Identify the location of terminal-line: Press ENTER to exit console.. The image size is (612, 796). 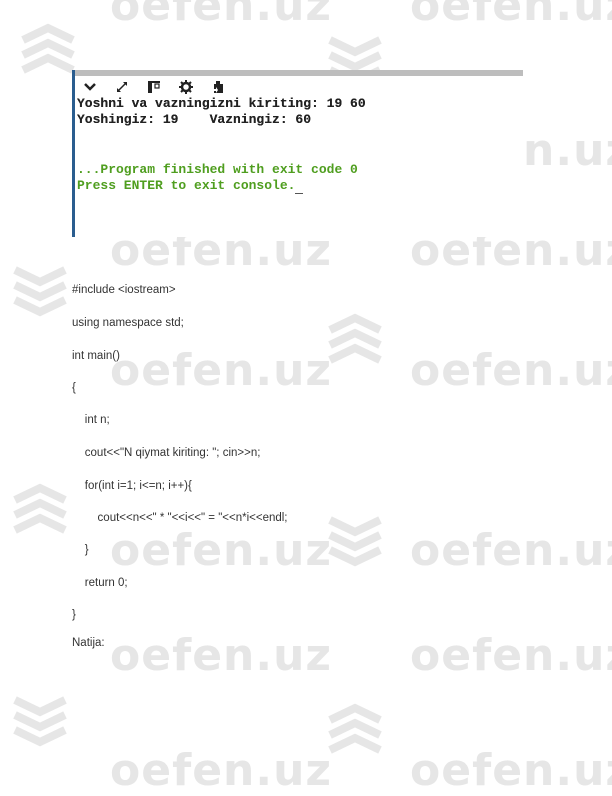
(221, 186).